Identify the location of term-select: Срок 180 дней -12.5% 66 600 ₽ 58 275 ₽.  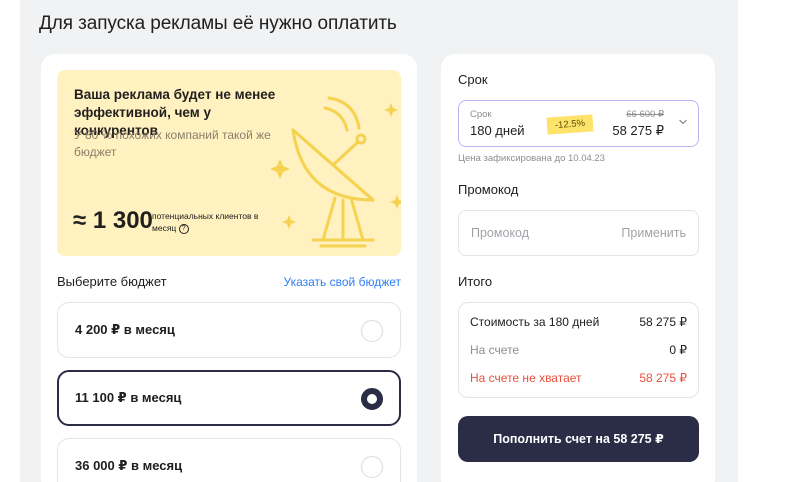
(578, 123).